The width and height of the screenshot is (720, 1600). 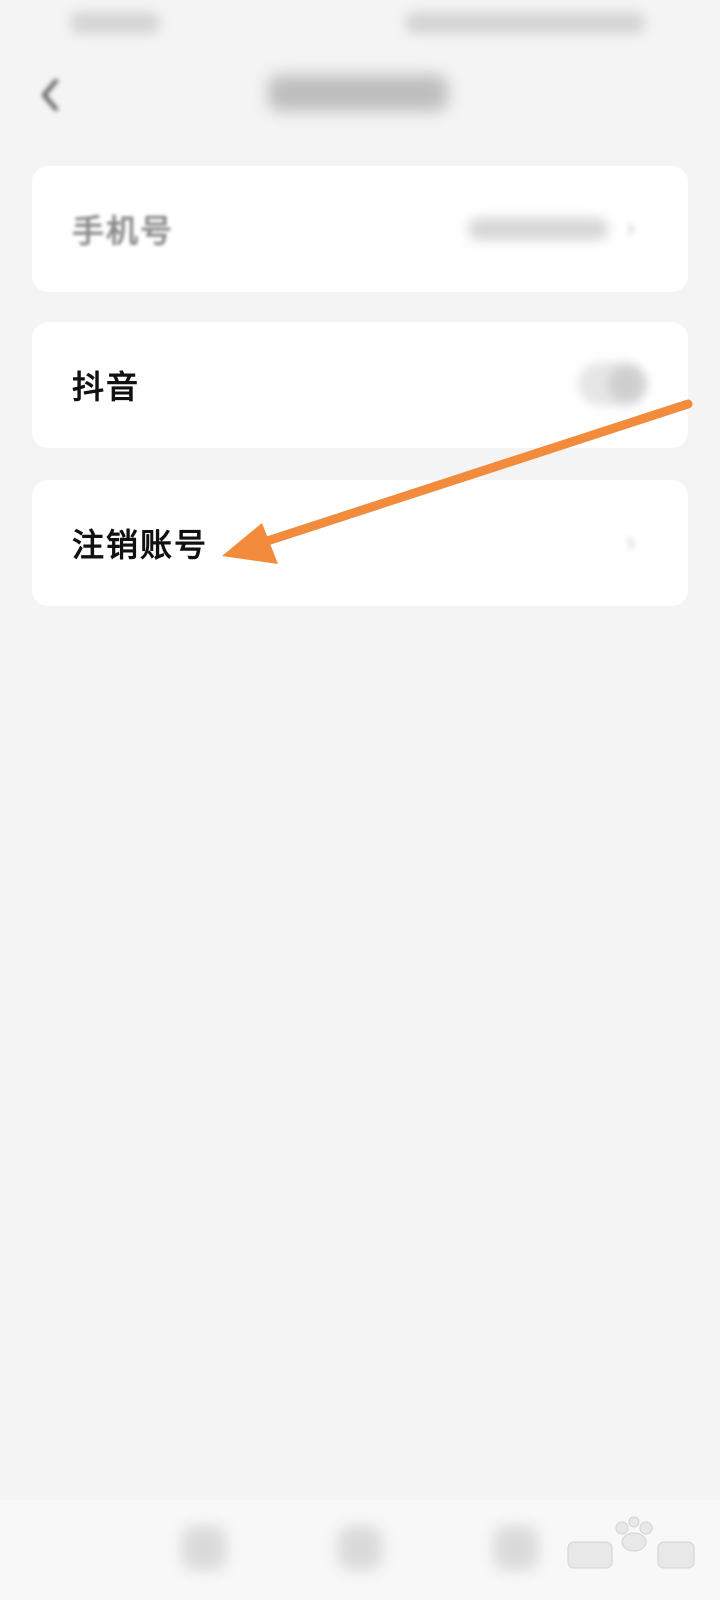 I want to click on douyin-row: 抖音, so click(x=360, y=385).